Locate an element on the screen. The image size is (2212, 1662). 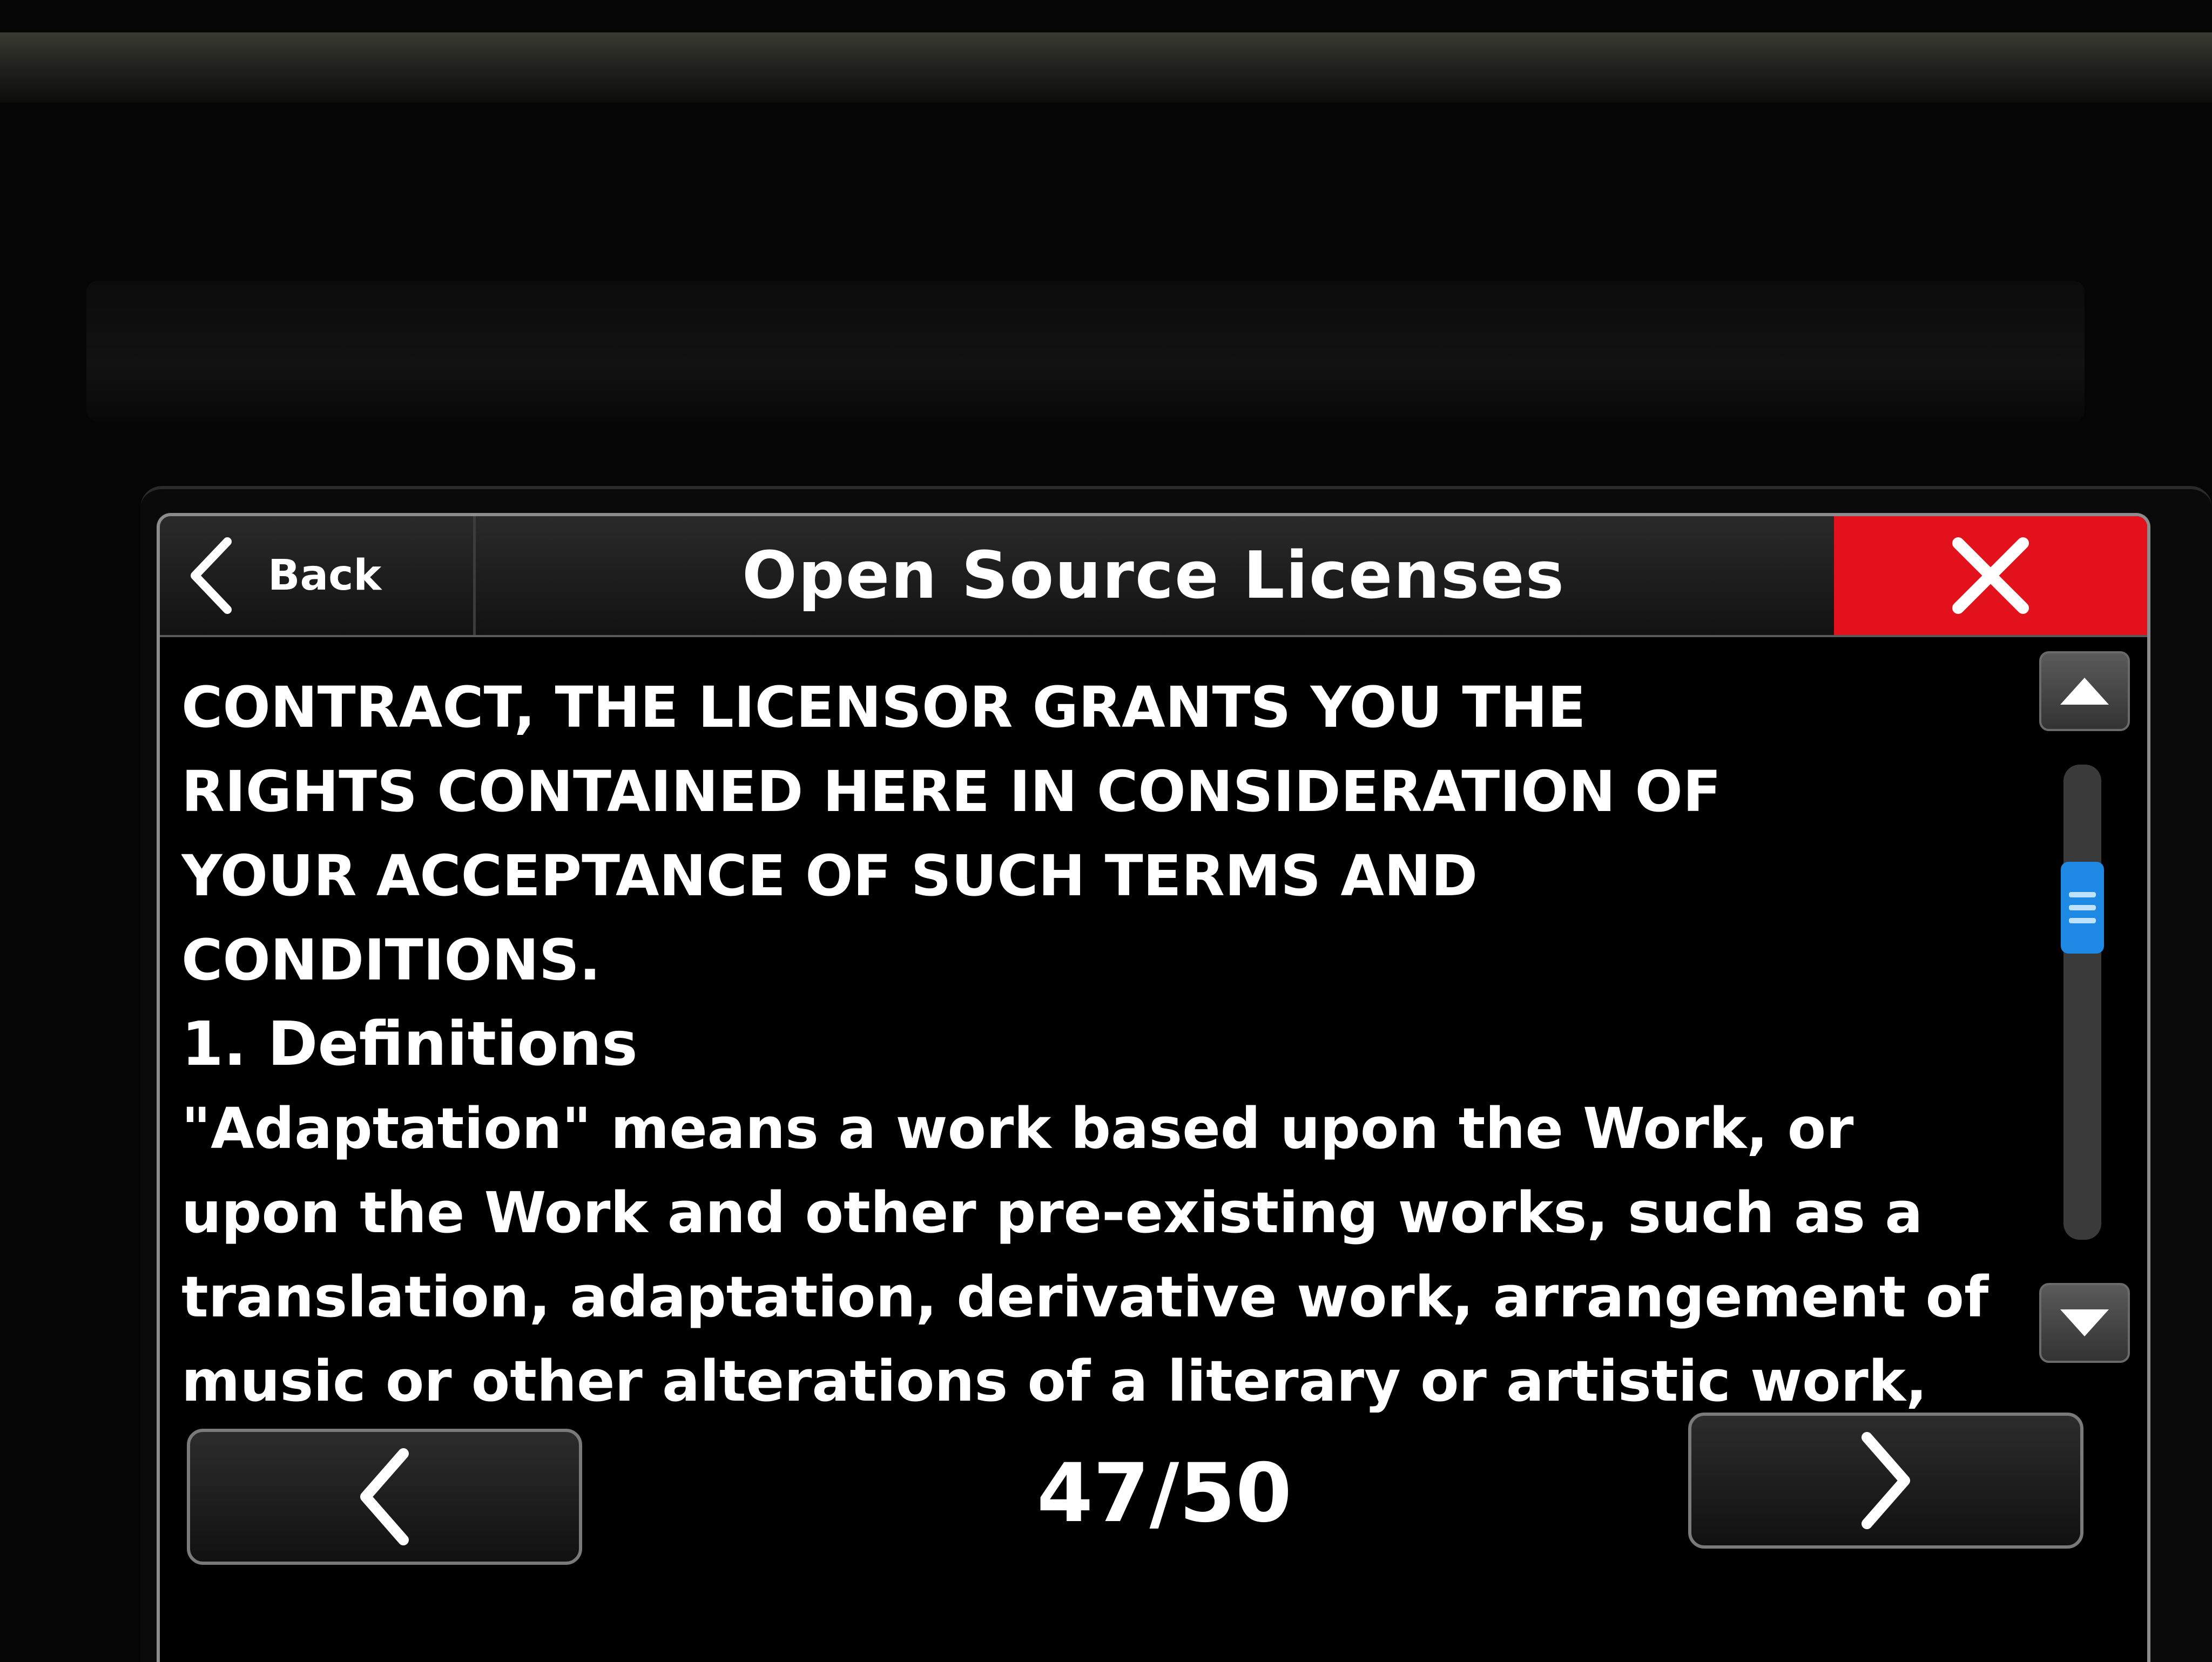
scrollbar-track is located at coordinates (2082, 1002).